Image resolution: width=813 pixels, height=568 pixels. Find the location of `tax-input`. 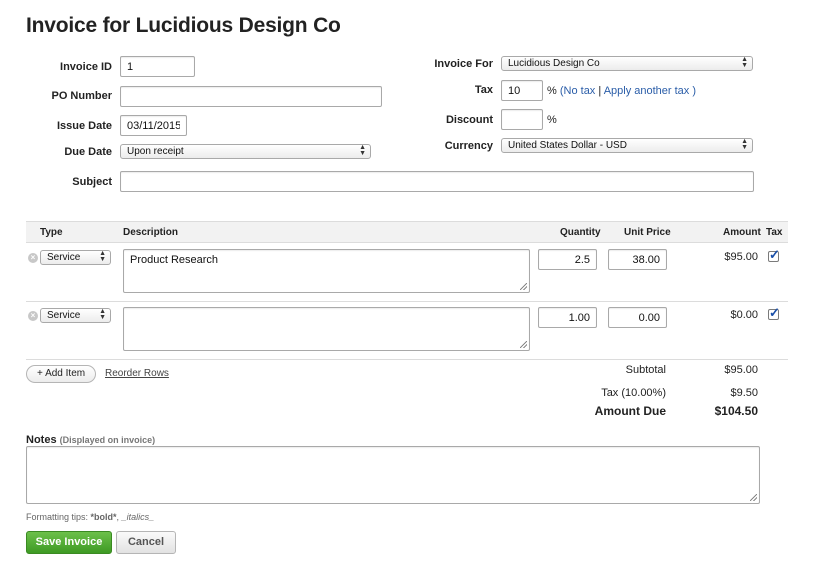

tax-input is located at coordinates (522, 90).